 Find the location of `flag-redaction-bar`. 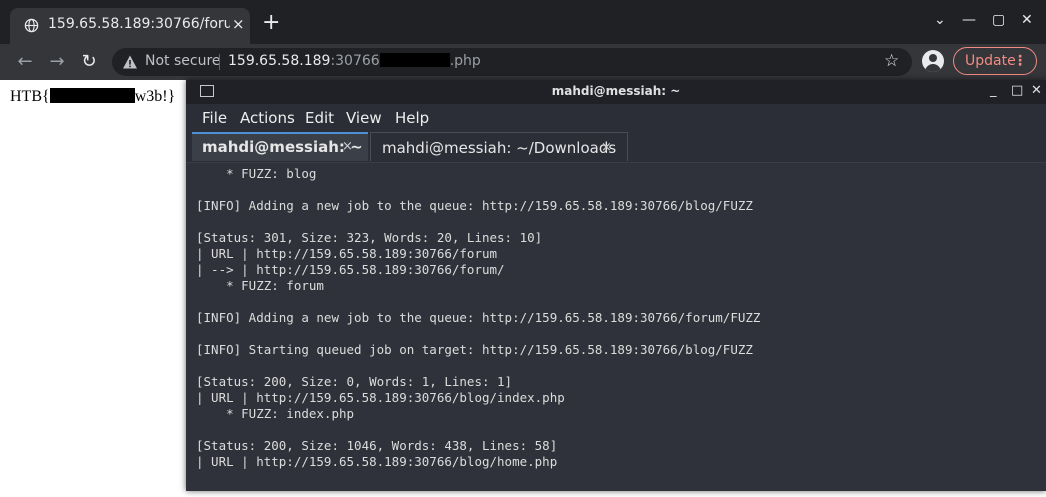

flag-redaction-bar is located at coordinates (92, 95).